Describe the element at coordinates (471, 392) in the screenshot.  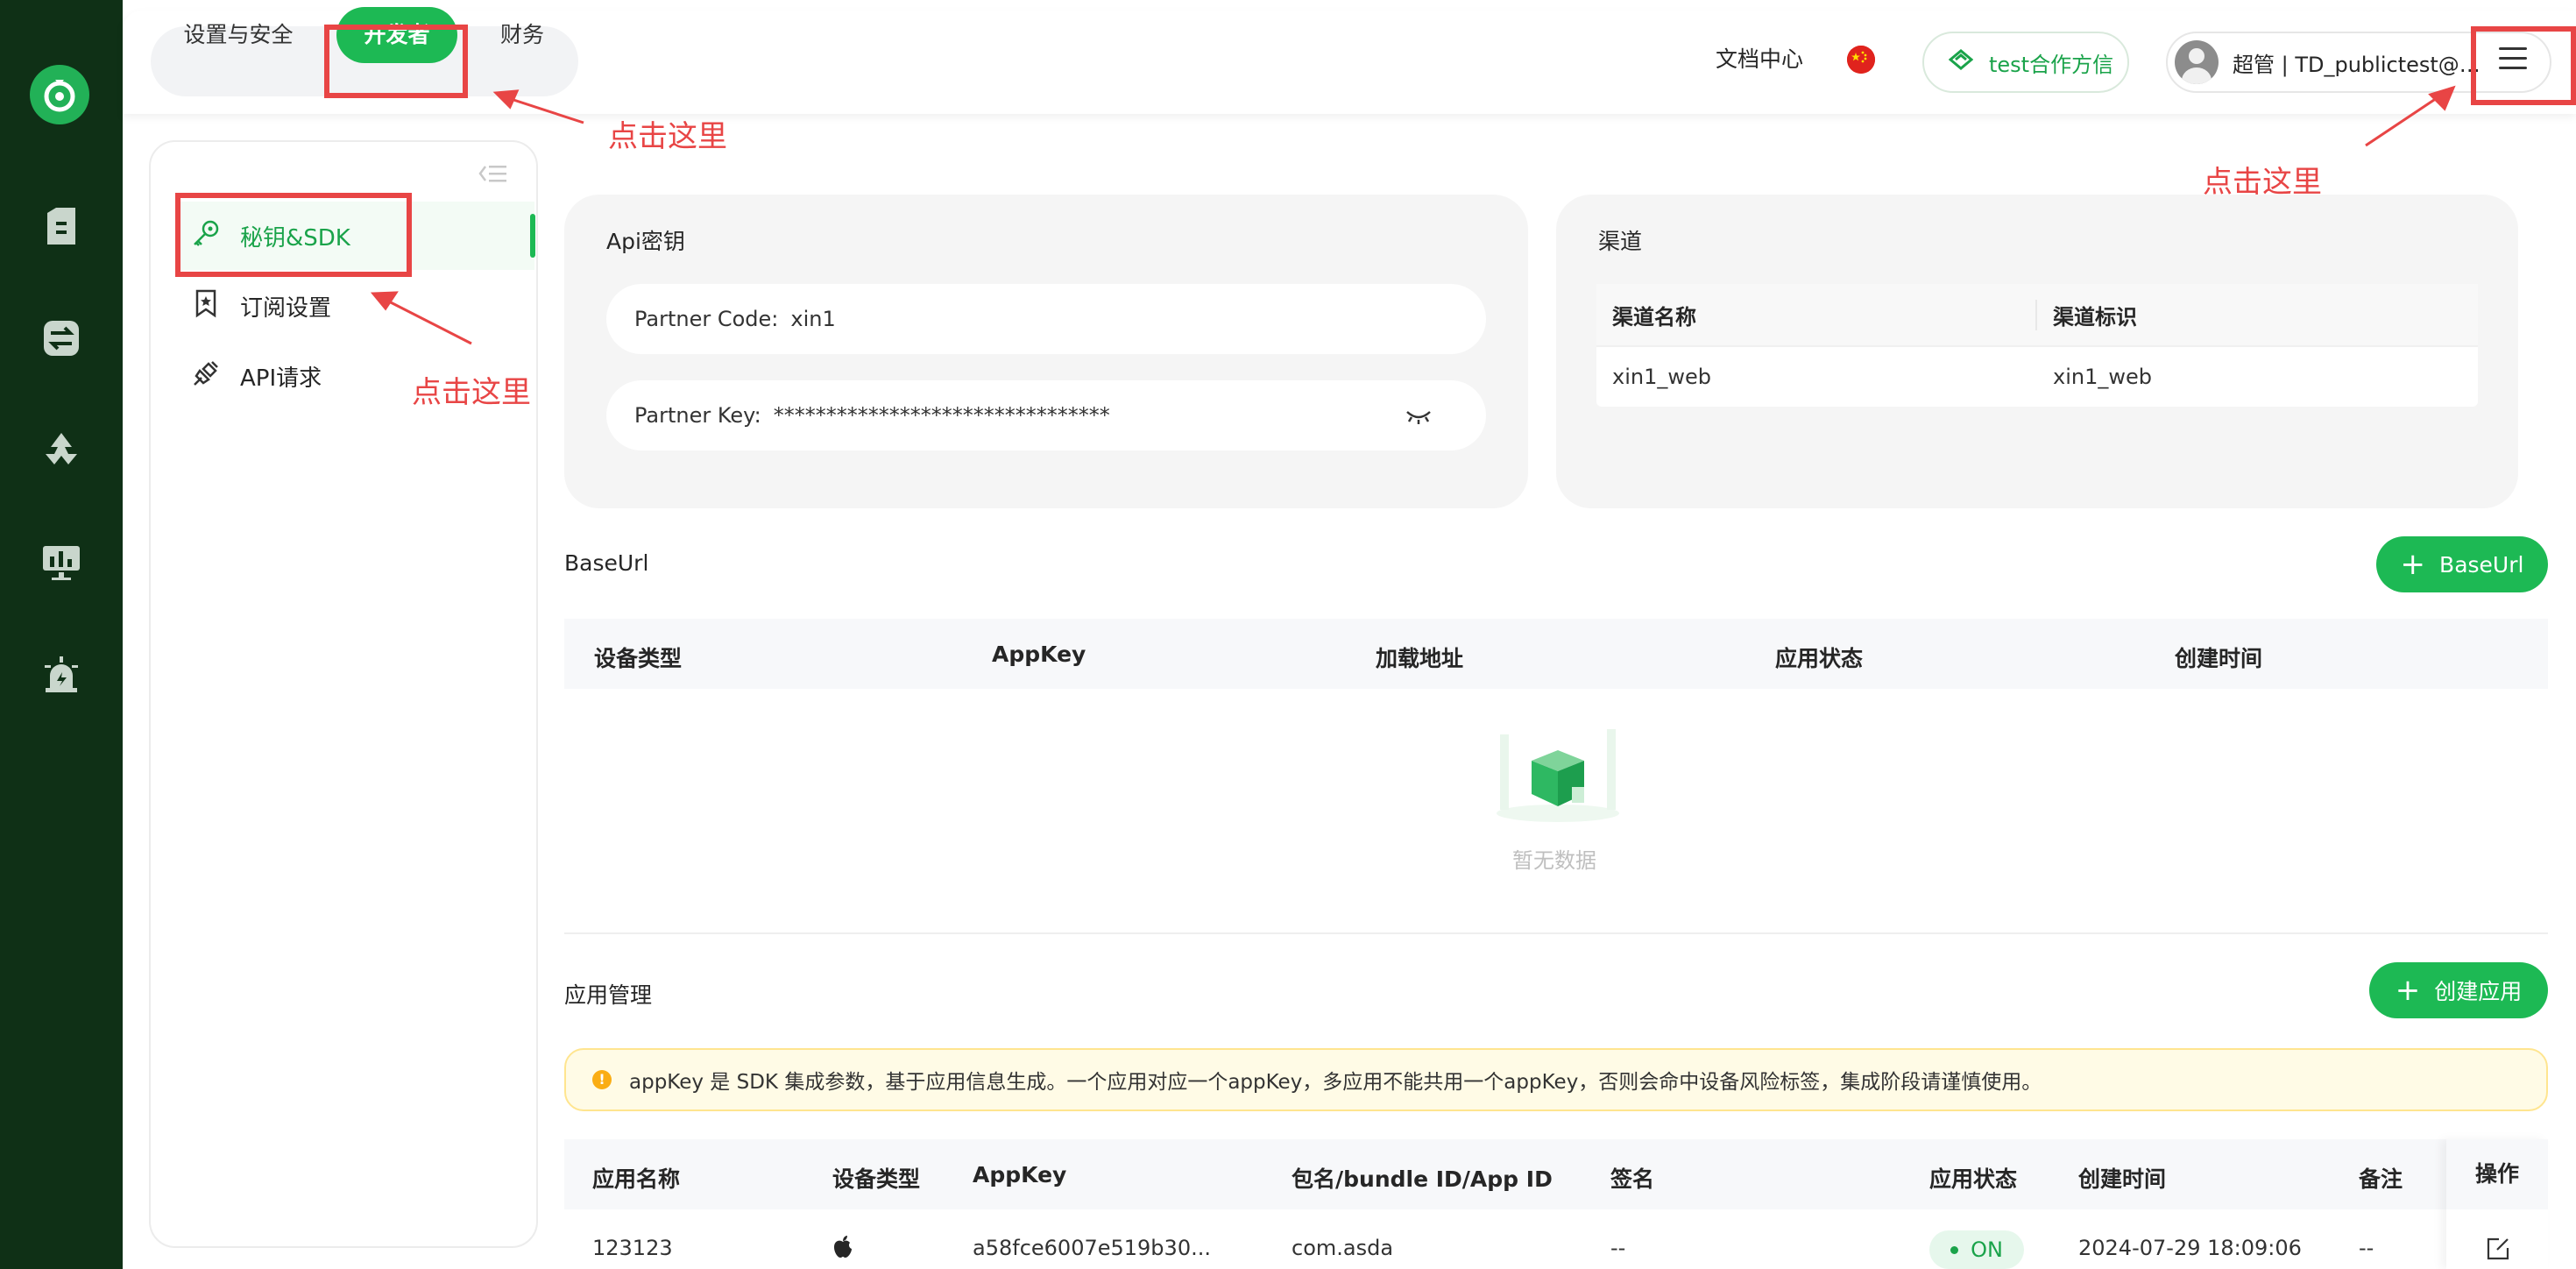
I see `annotation-click-here-sidebar: 点击这里` at that location.